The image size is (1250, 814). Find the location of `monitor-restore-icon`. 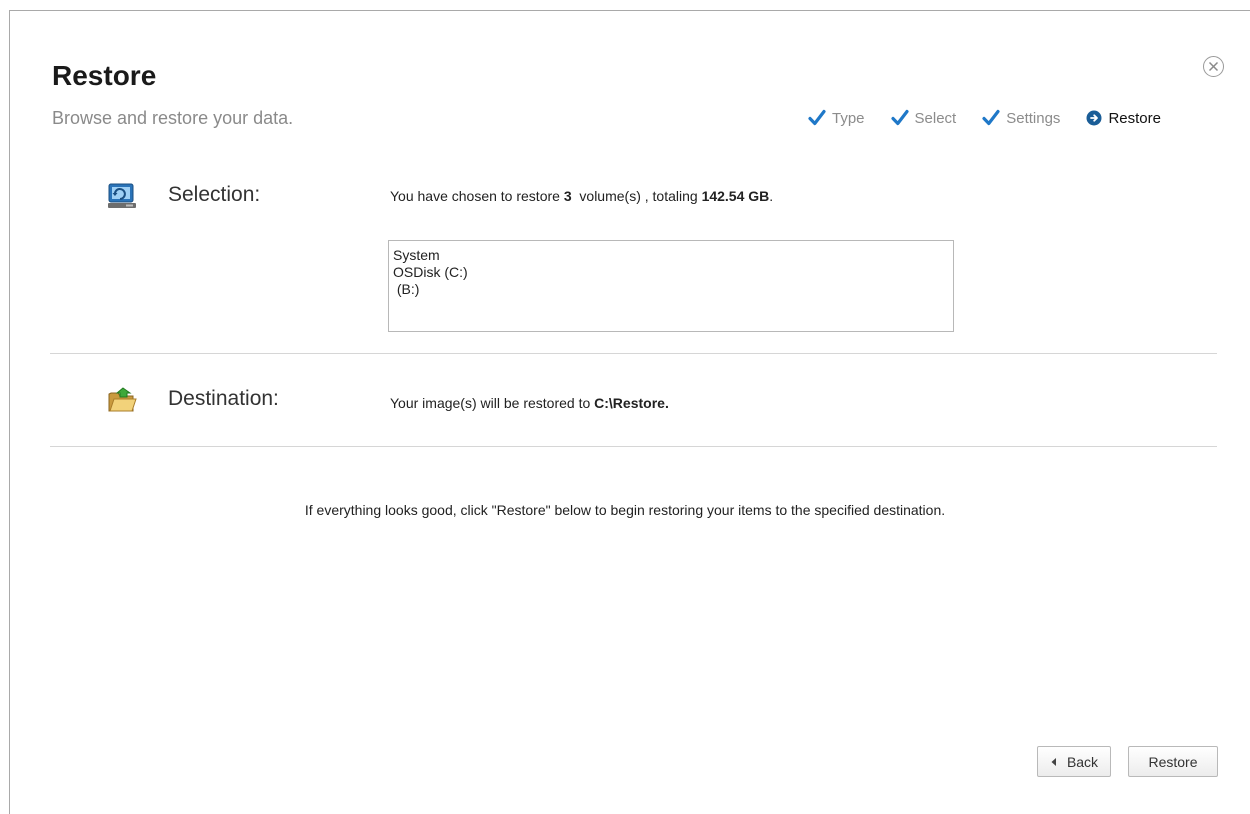

monitor-restore-icon is located at coordinates (122, 195).